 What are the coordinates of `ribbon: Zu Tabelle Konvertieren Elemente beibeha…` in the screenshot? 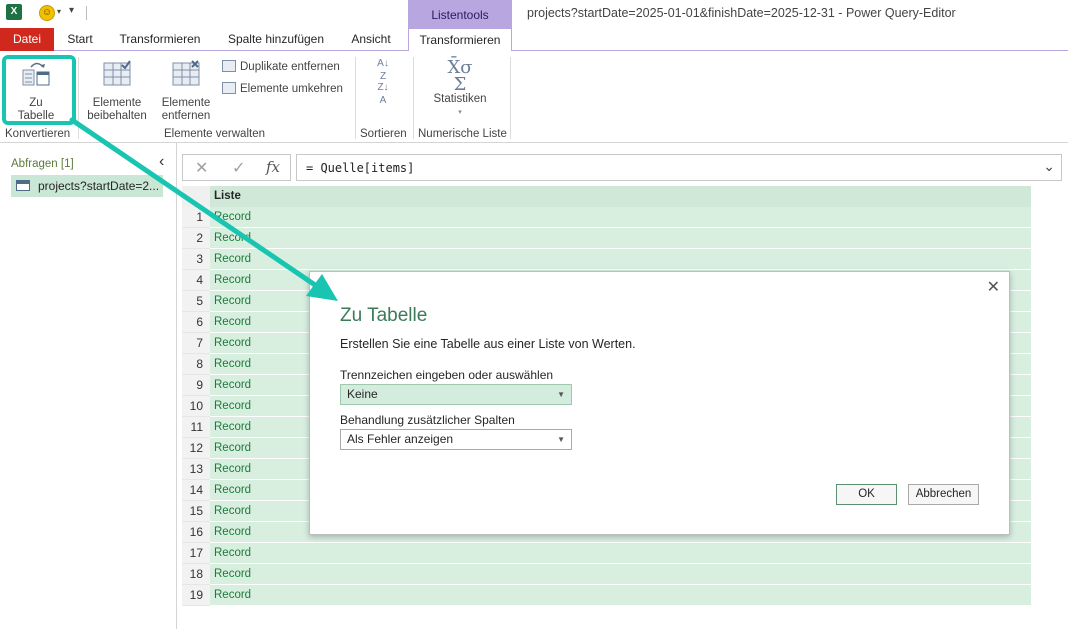 It's located at (534, 97).